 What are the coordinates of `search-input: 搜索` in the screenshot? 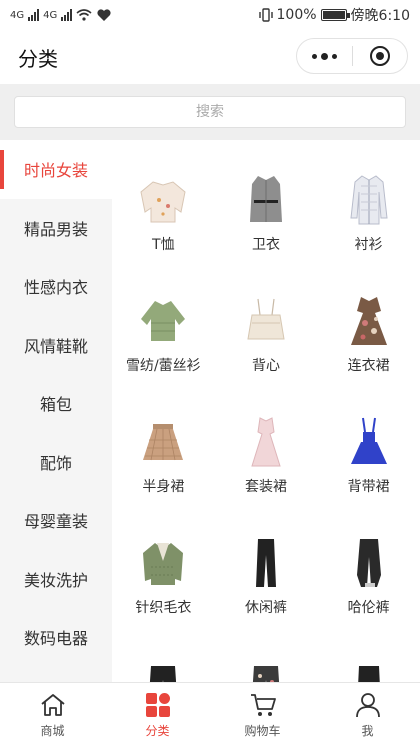 It's located at (210, 112).